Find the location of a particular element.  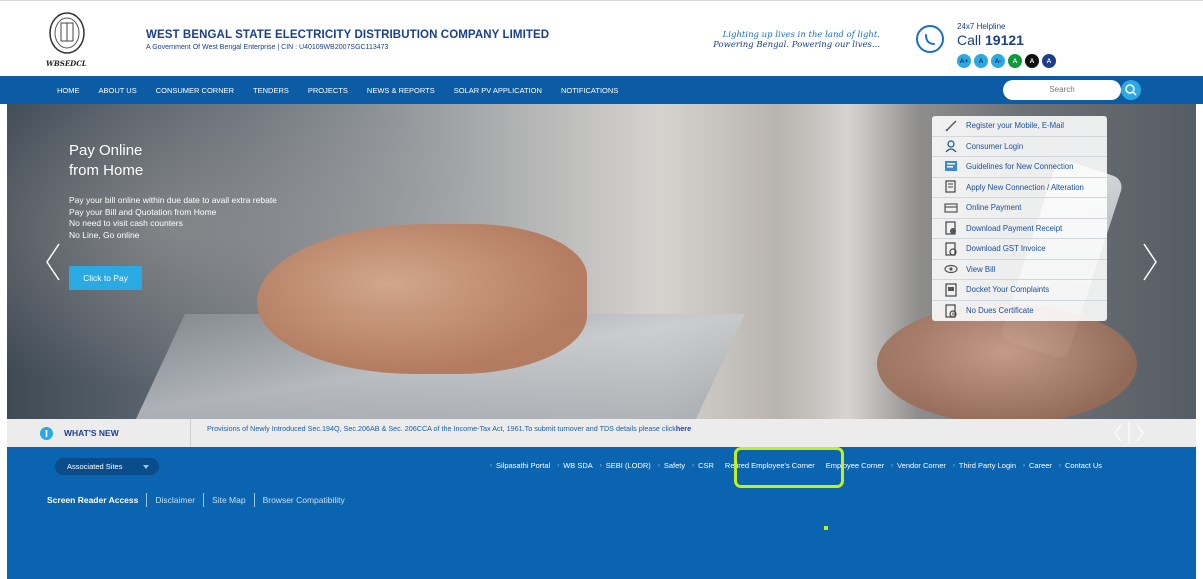

slider-next-button is located at coordinates (1150, 262).